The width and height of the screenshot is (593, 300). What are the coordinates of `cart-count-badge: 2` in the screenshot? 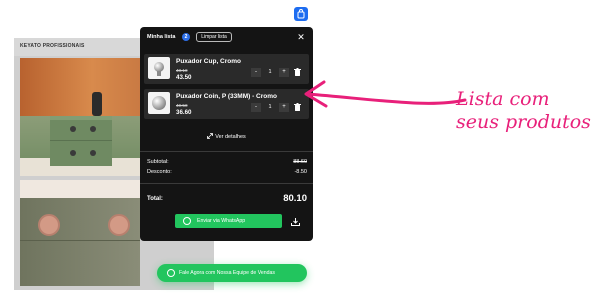 It's located at (186, 37).